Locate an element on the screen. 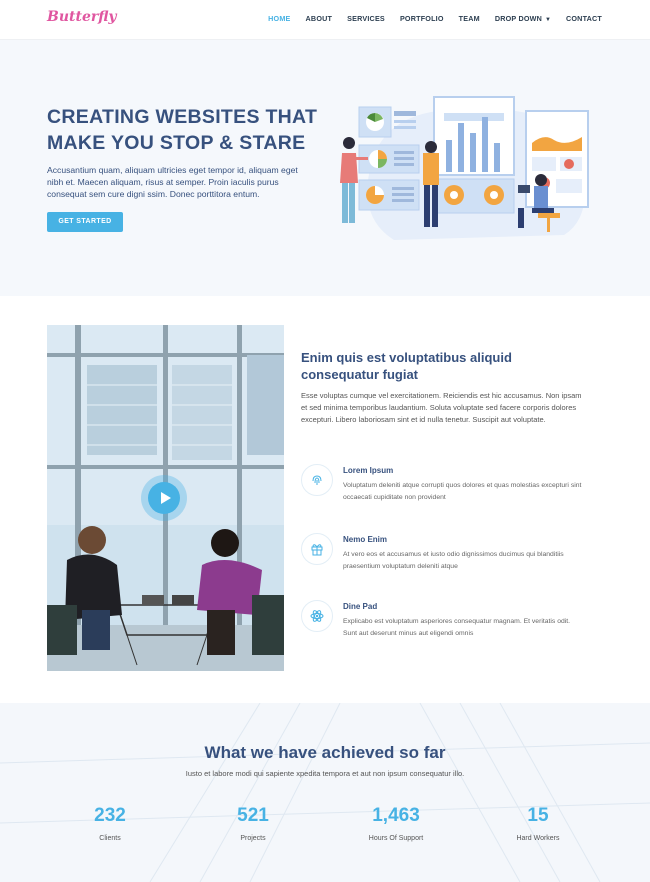 The height and width of the screenshot is (882, 650). atom-icon is located at coordinates (317, 616).